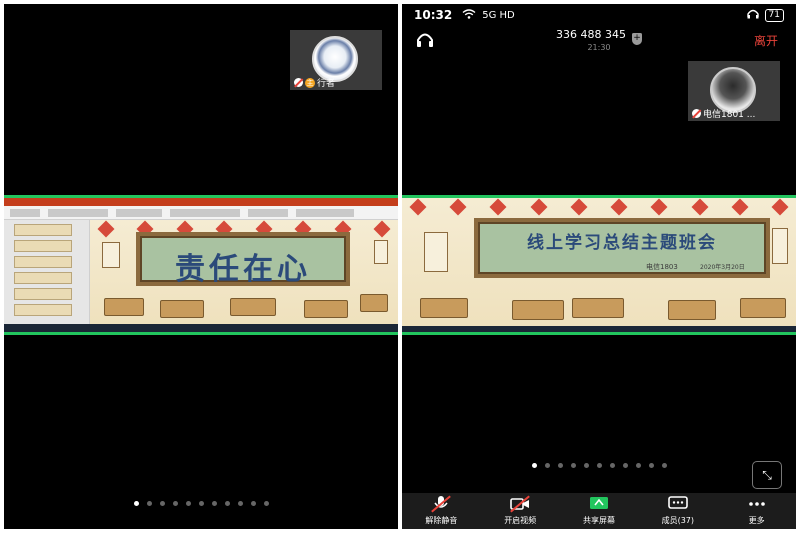 The image size is (800, 533). I want to click on tool-label: 共享屏幕, so click(598, 520).